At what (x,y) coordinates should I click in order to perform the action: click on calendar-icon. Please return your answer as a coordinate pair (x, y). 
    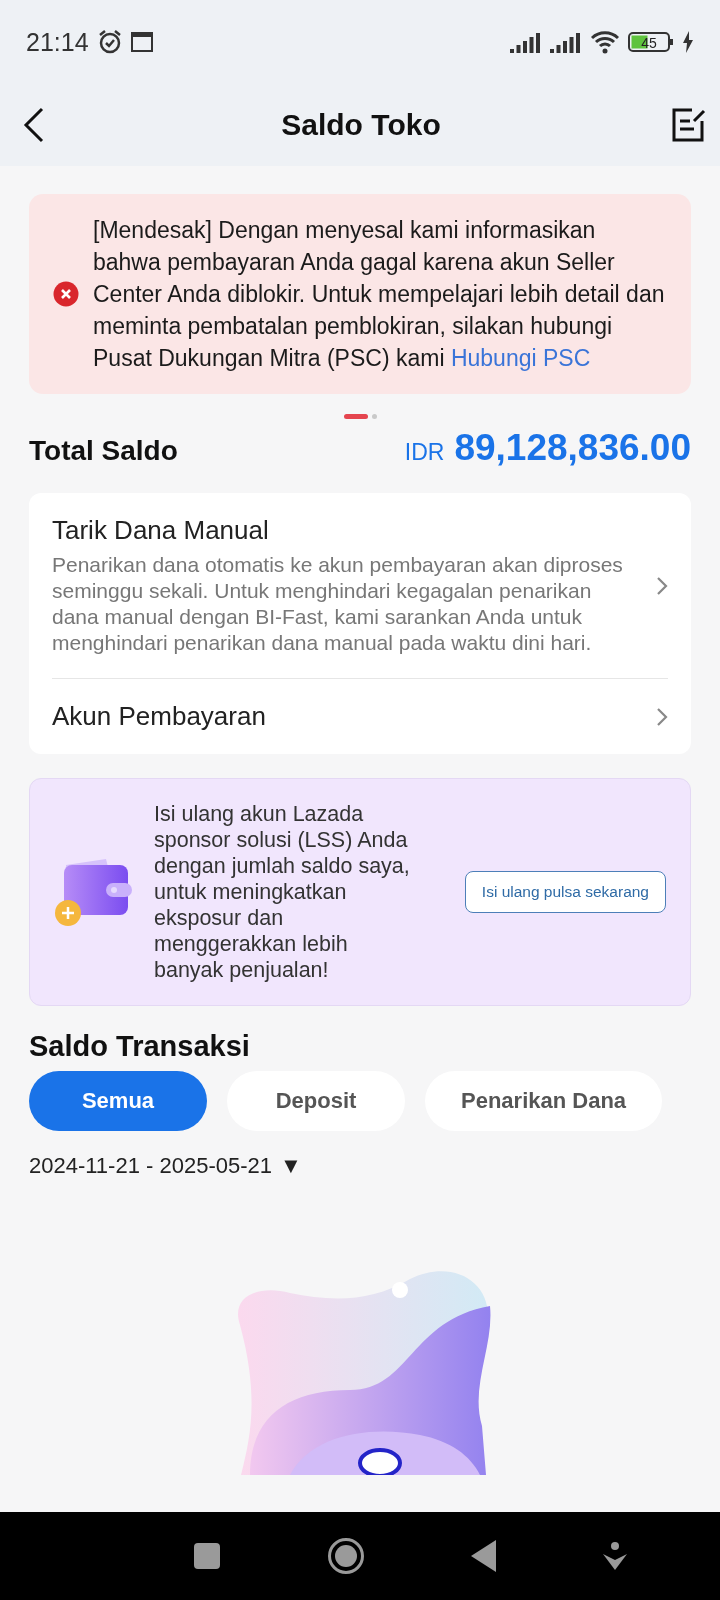
    Looking at the image, I should click on (141, 42).